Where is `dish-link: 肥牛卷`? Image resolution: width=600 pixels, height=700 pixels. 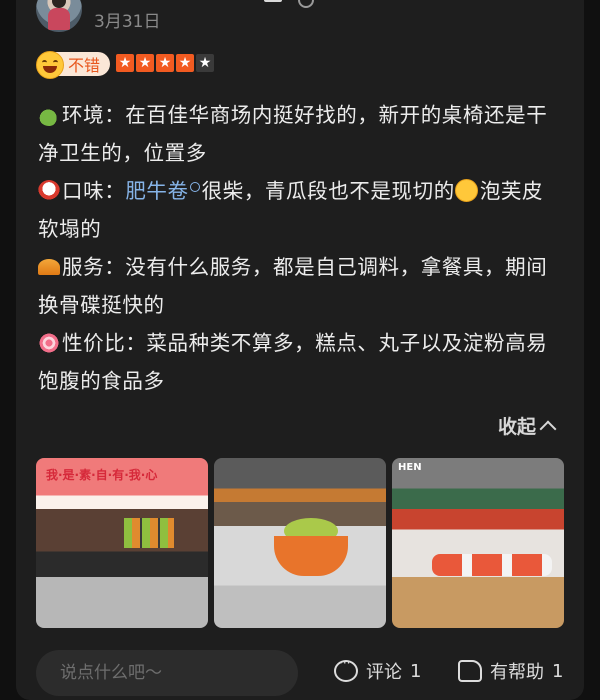
dish-link: 肥牛卷 is located at coordinates (156, 191).